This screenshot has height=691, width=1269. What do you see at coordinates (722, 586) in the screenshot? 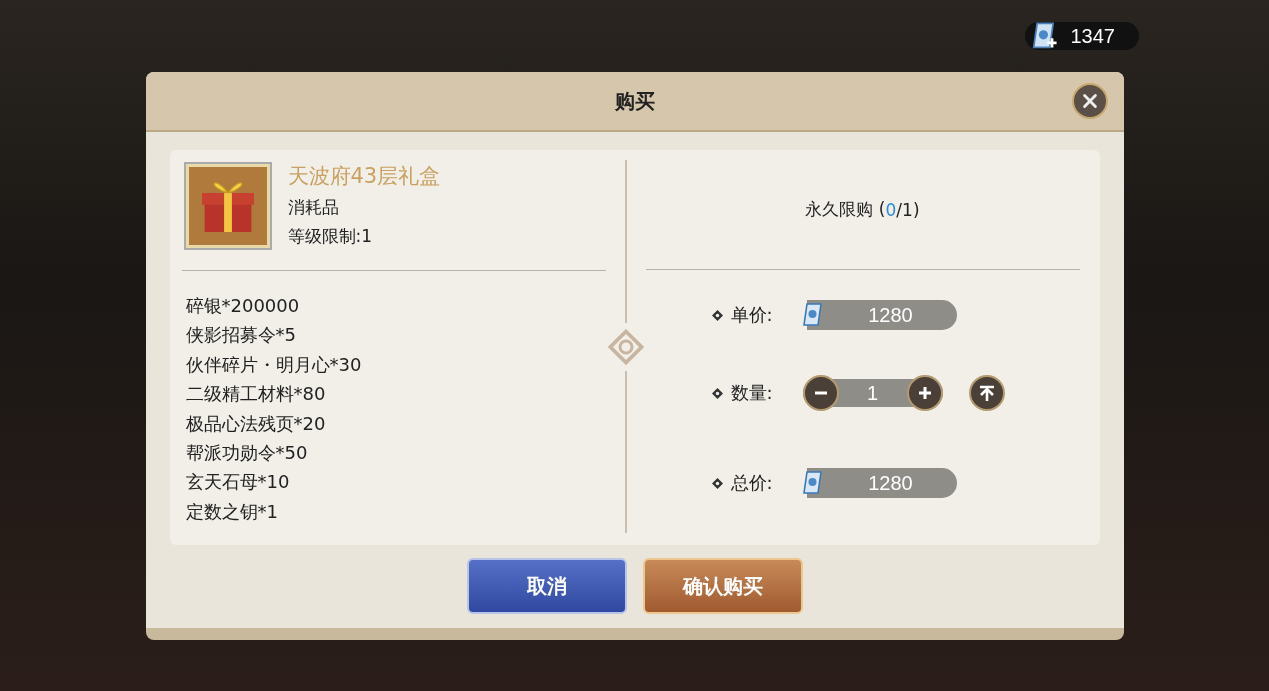
I see `confirm-button: 确认购买` at bounding box center [722, 586].